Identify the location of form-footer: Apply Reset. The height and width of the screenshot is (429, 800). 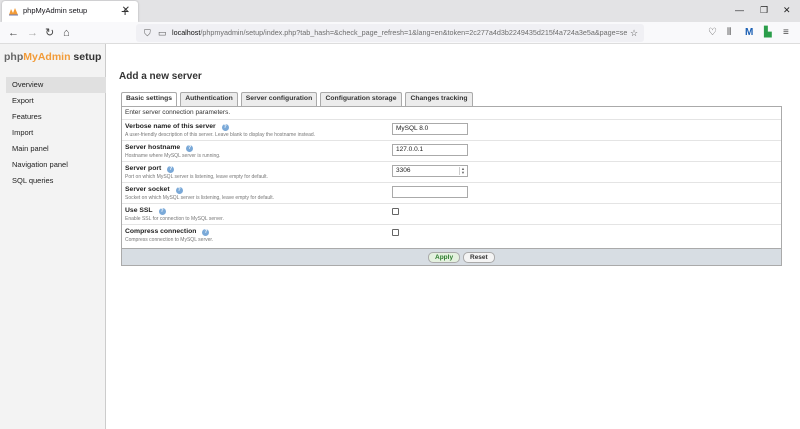
(451, 256).